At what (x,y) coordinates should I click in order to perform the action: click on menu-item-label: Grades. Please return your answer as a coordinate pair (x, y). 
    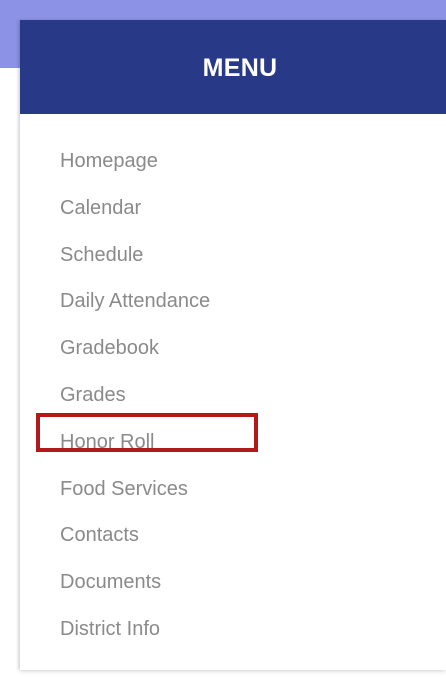
    Looking at the image, I should click on (93, 394).